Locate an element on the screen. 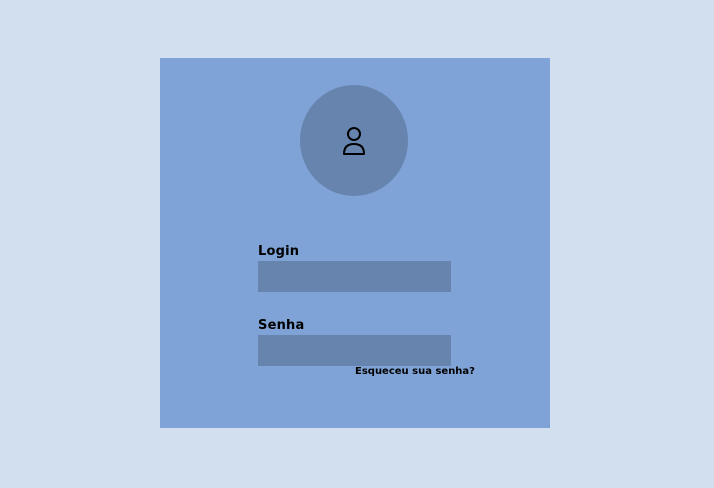  avatar is located at coordinates (354, 140).